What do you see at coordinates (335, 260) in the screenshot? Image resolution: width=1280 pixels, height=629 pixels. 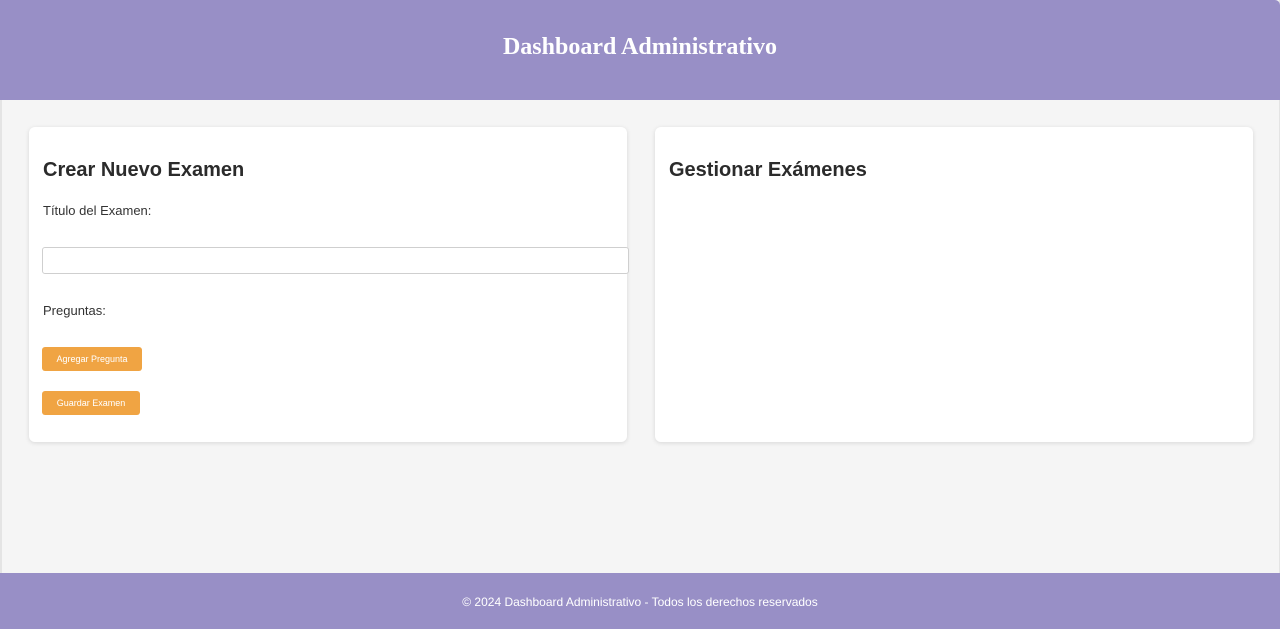 I see `exam-title-input` at bounding box center [335, 260].